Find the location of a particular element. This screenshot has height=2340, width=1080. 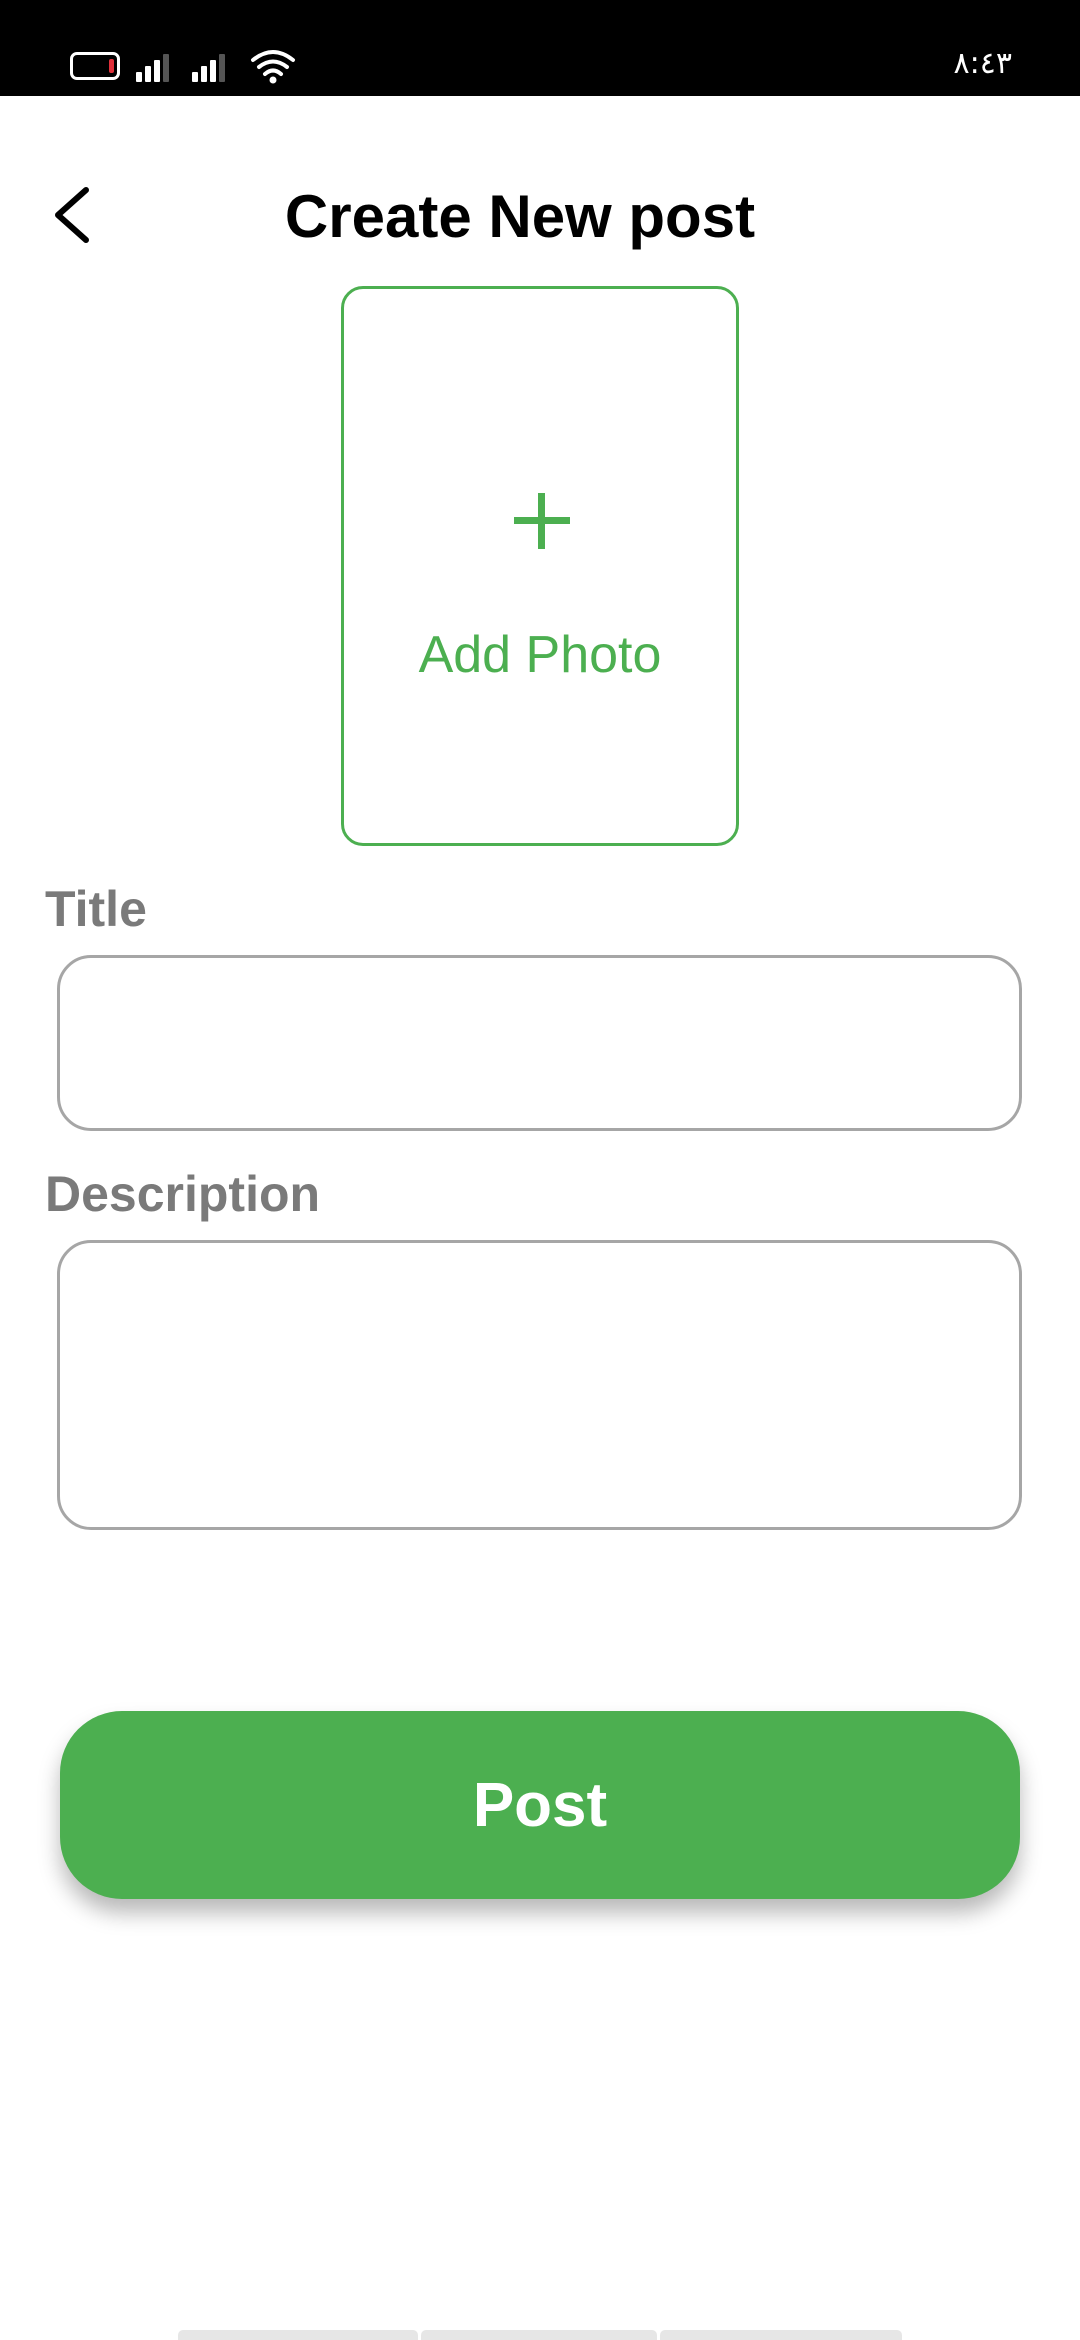

plus-icon is located at coordinates (542, 521).